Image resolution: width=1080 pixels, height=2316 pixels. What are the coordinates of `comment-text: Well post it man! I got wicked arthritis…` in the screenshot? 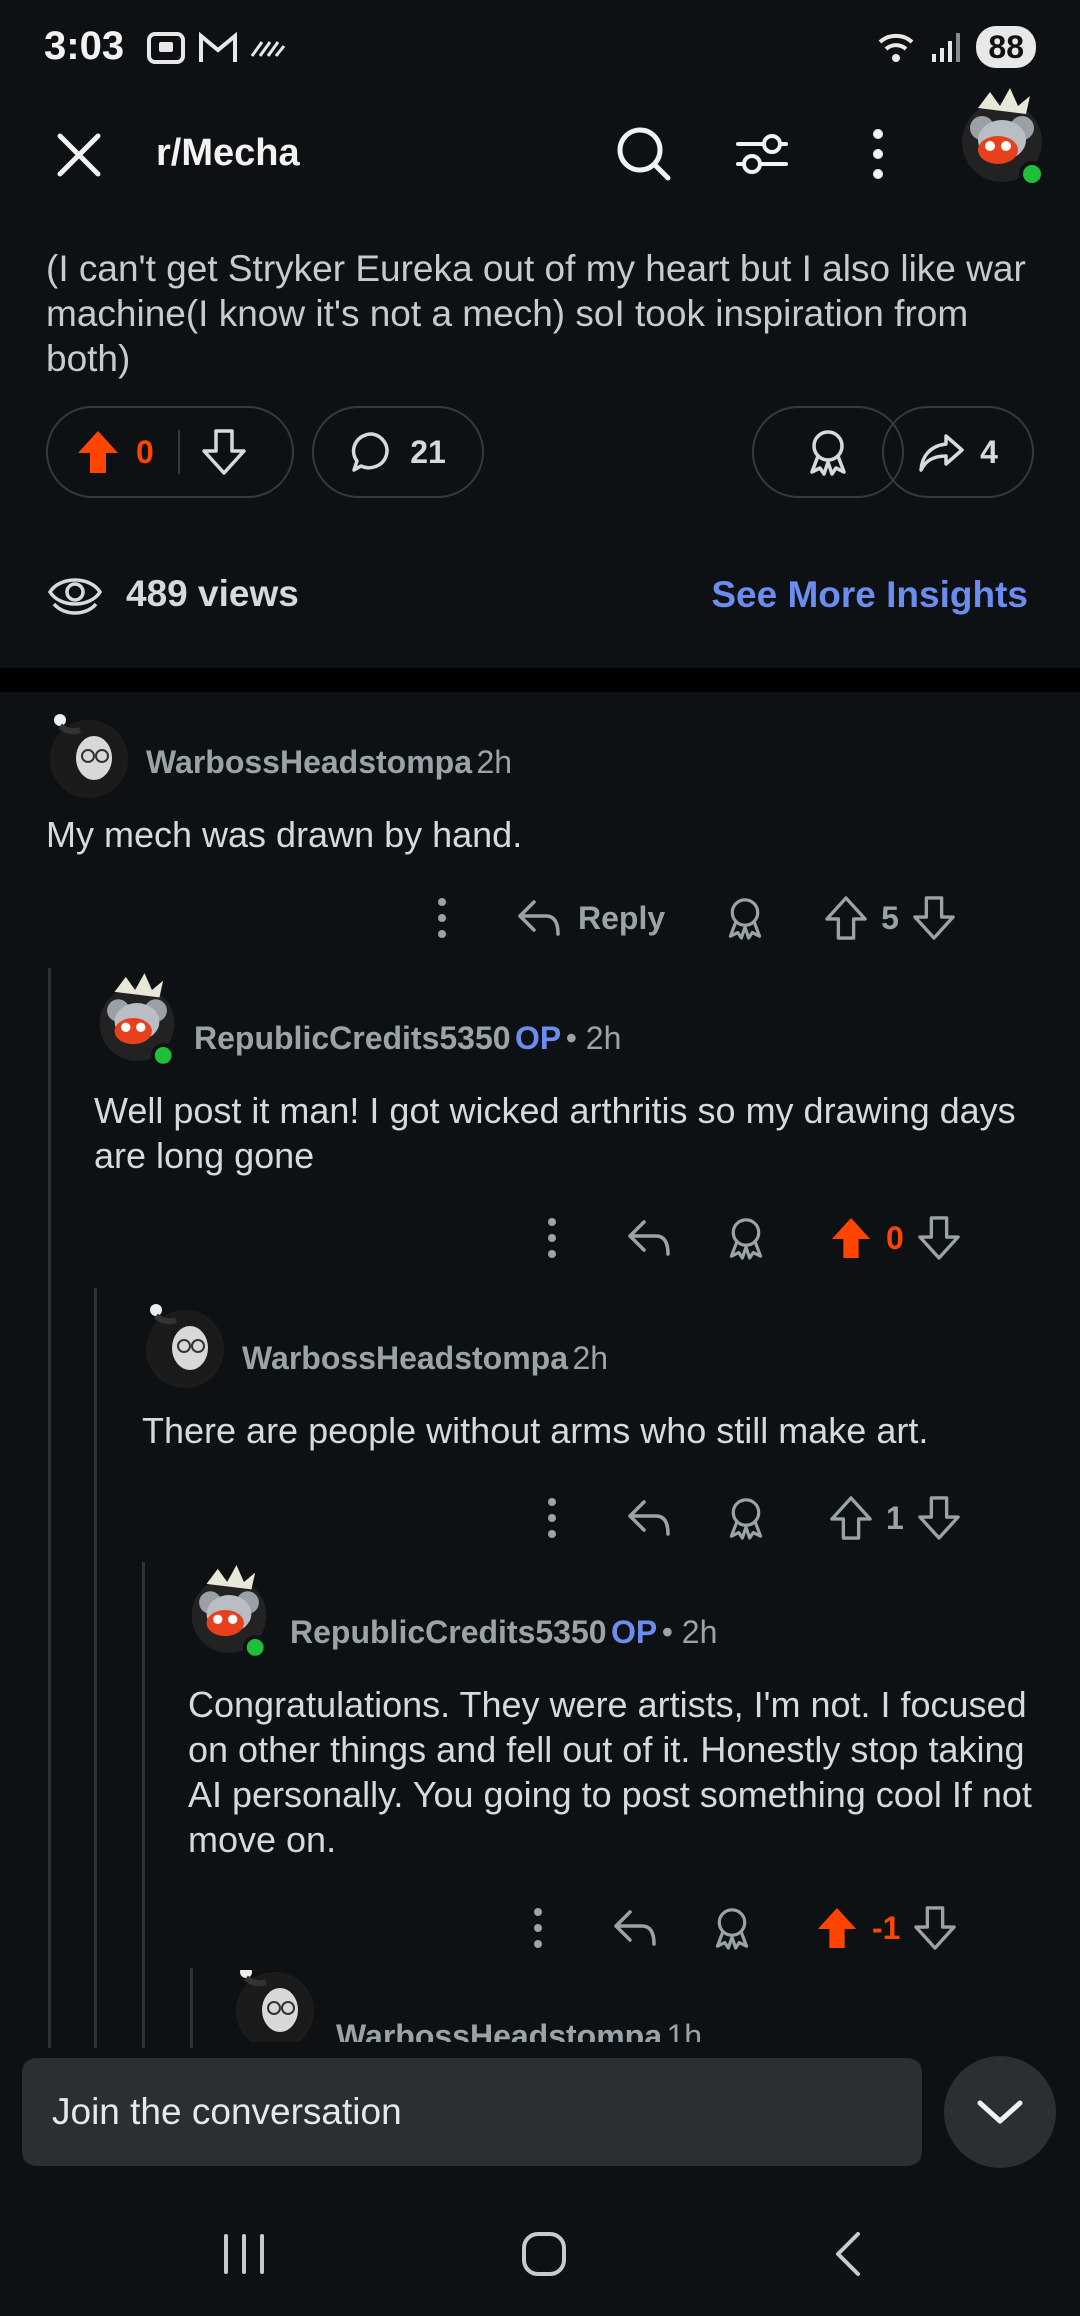 It's located at (555, 1133).